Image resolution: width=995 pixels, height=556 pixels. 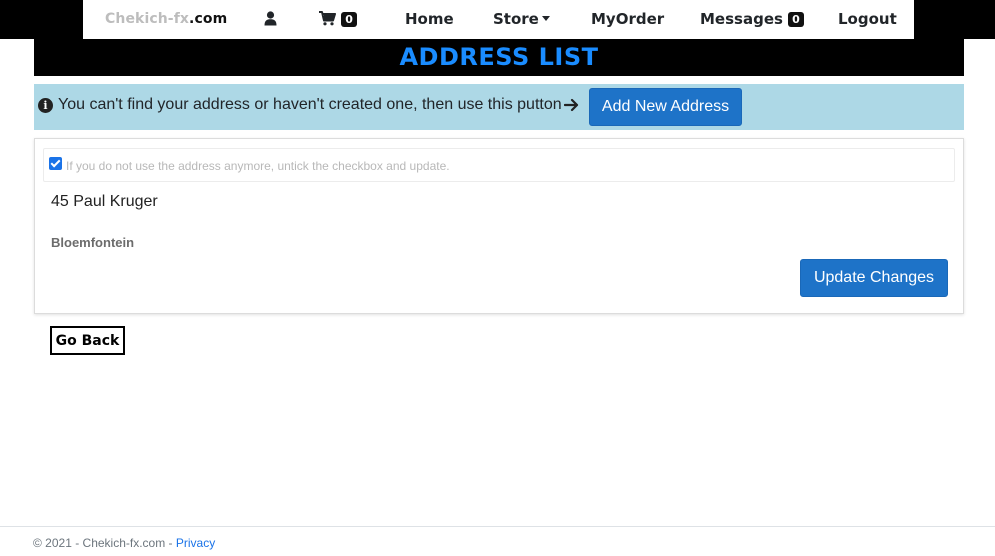 I want to click on add-new-address-button: Add New Address, so click(x=665, y=107).